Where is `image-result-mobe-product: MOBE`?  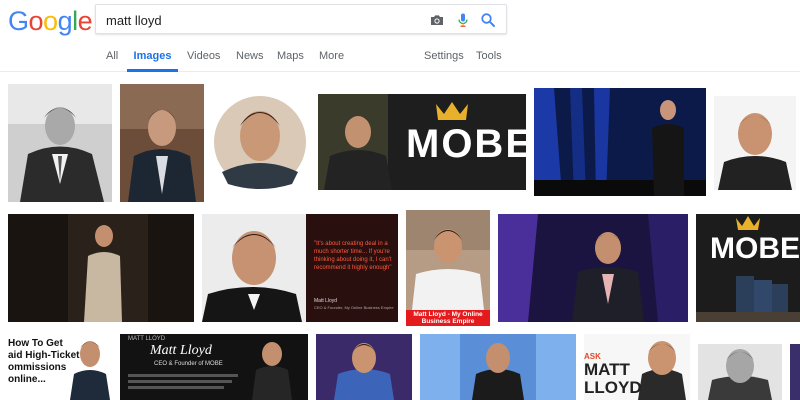
image-result-mobe-product: MOBE is located at coordinates (748, 268).